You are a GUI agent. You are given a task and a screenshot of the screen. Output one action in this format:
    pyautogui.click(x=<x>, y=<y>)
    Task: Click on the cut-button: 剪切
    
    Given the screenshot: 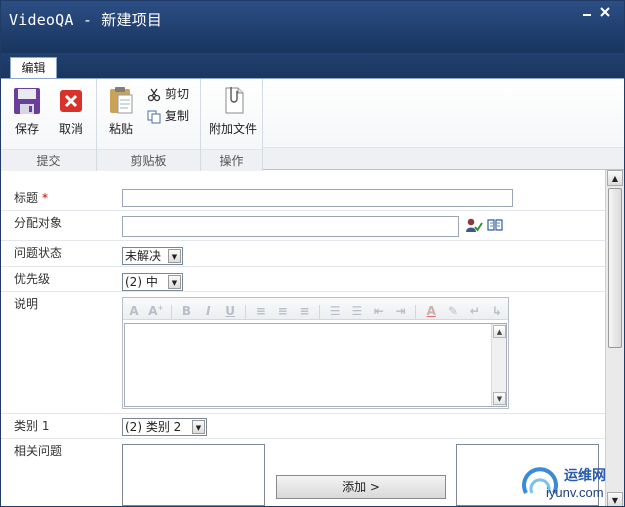 What is the action you would take?
    pyautogui.click(x=168, y=94)
    